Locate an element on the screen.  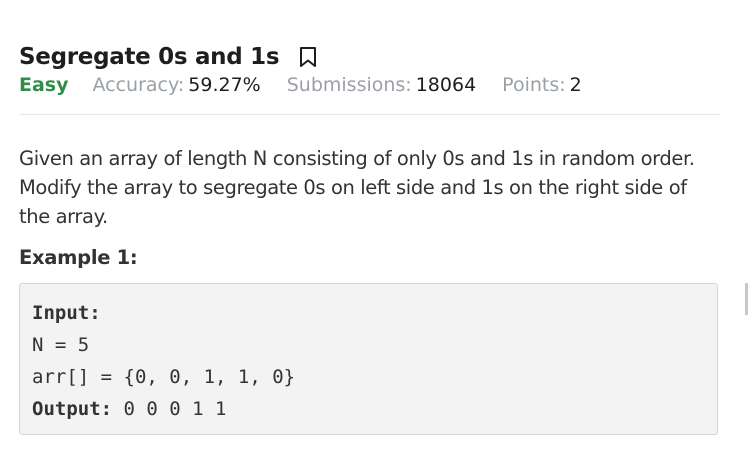
points-value: 2 is located at coordinates (575, 85).